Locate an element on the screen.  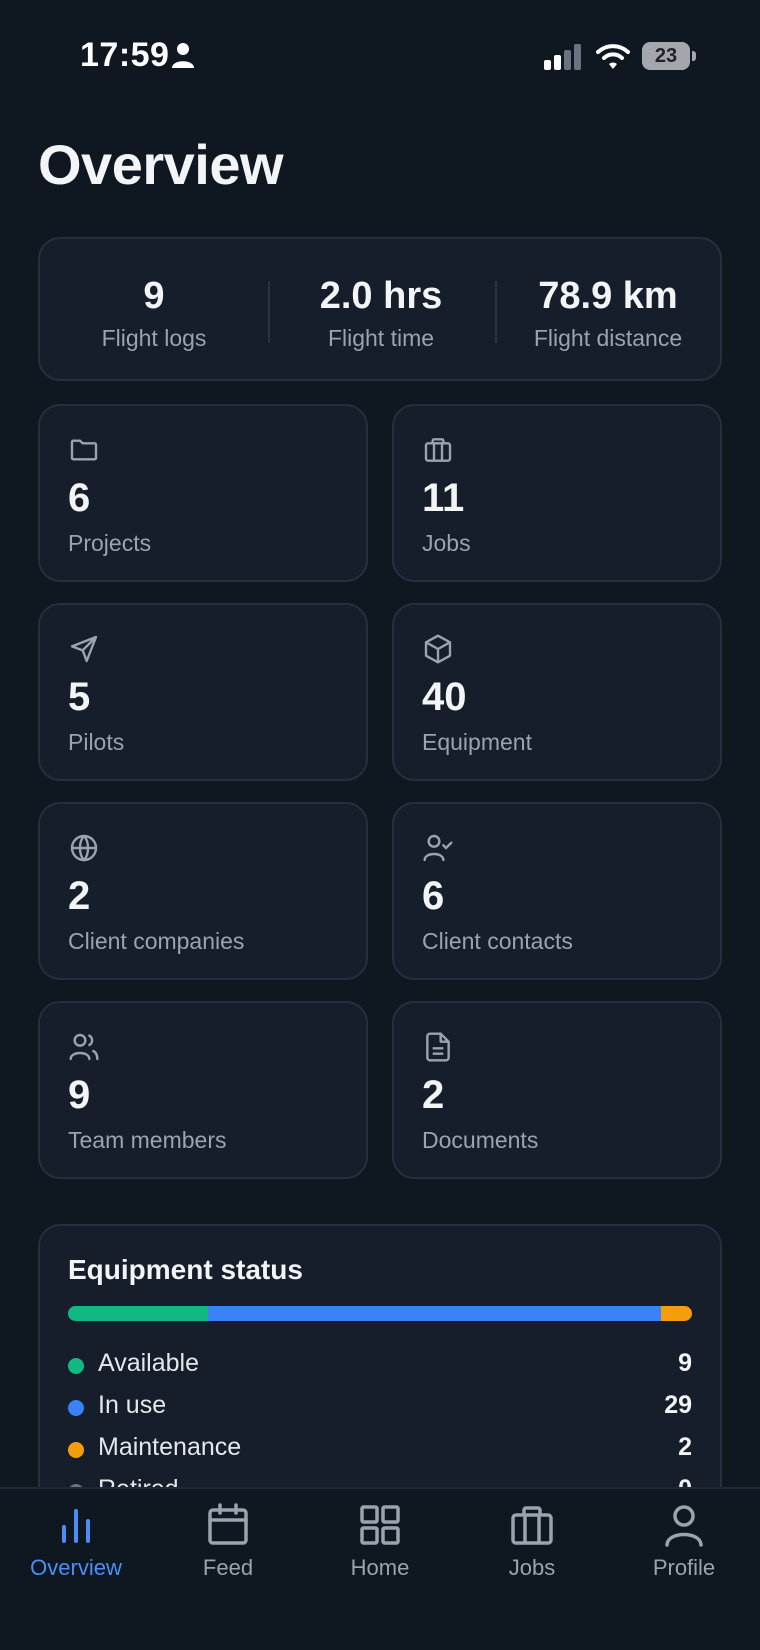
tab-jobs: Jobs is located at coordinates (532, 1549).